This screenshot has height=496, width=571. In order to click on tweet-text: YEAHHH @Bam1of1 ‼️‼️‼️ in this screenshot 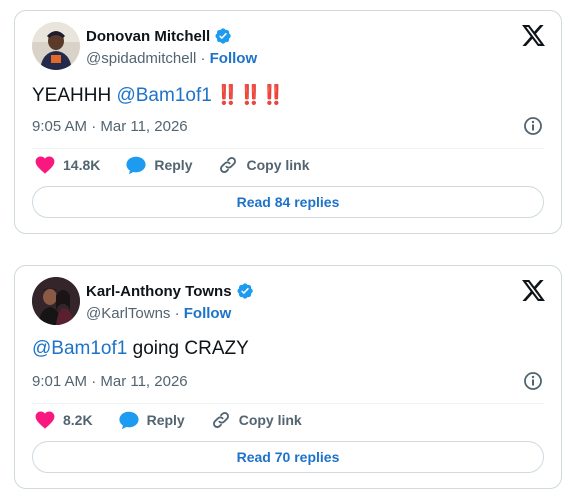, I will do `click(158, 95)`.